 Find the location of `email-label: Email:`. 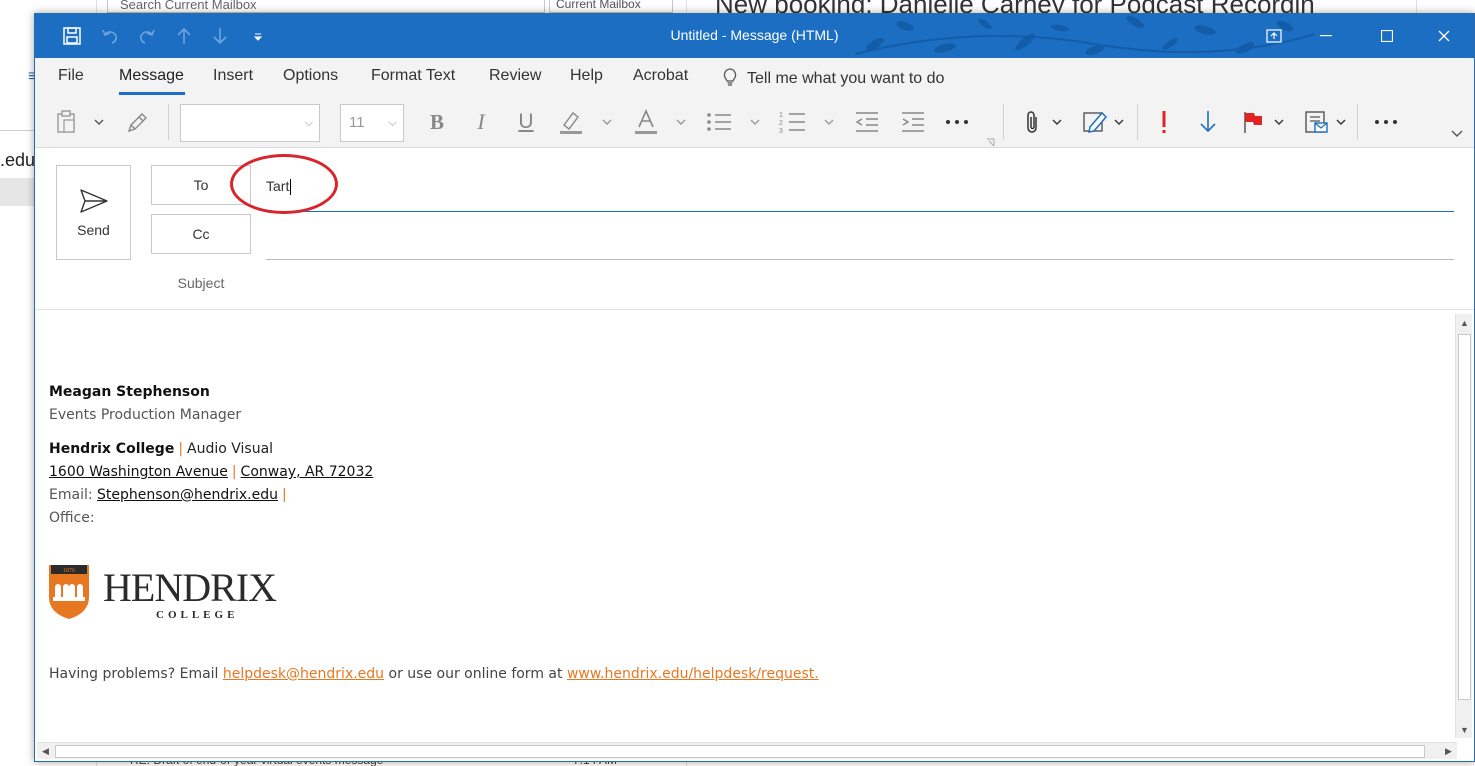

email-label: Email: is located at coordinates (71, 495).